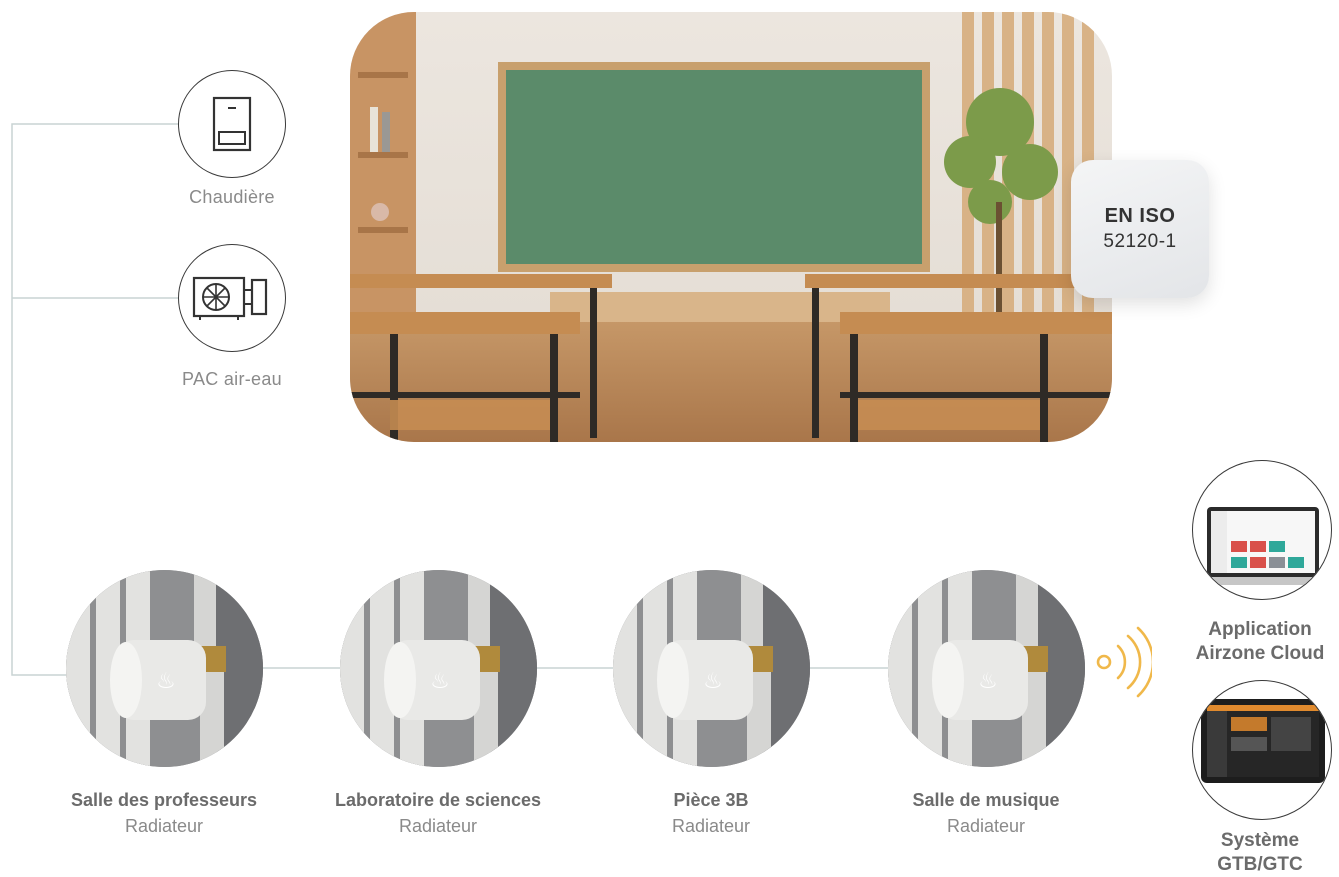 The width and height of the screenshot is (1339, 877). Describe the element at coordinates (1260, 840) in the screenshot. I see `app-label-bms-line1: Système` at that location.